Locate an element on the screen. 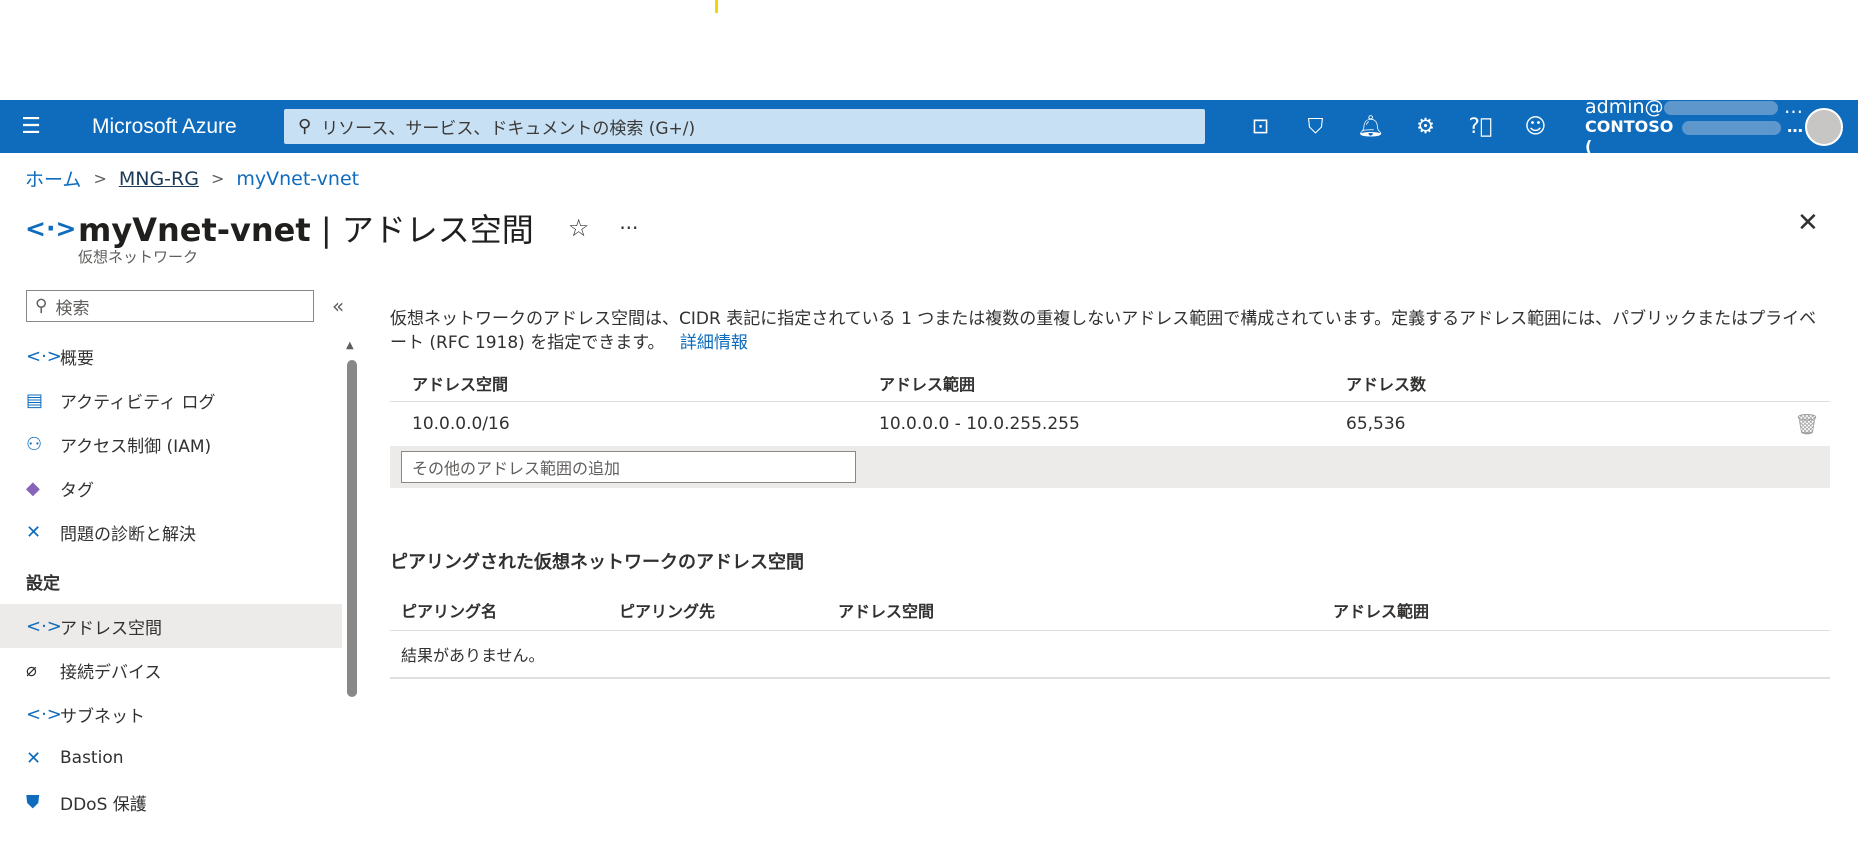  page-title-resource: myVnet-vnet is located at coordinates (194, 230).